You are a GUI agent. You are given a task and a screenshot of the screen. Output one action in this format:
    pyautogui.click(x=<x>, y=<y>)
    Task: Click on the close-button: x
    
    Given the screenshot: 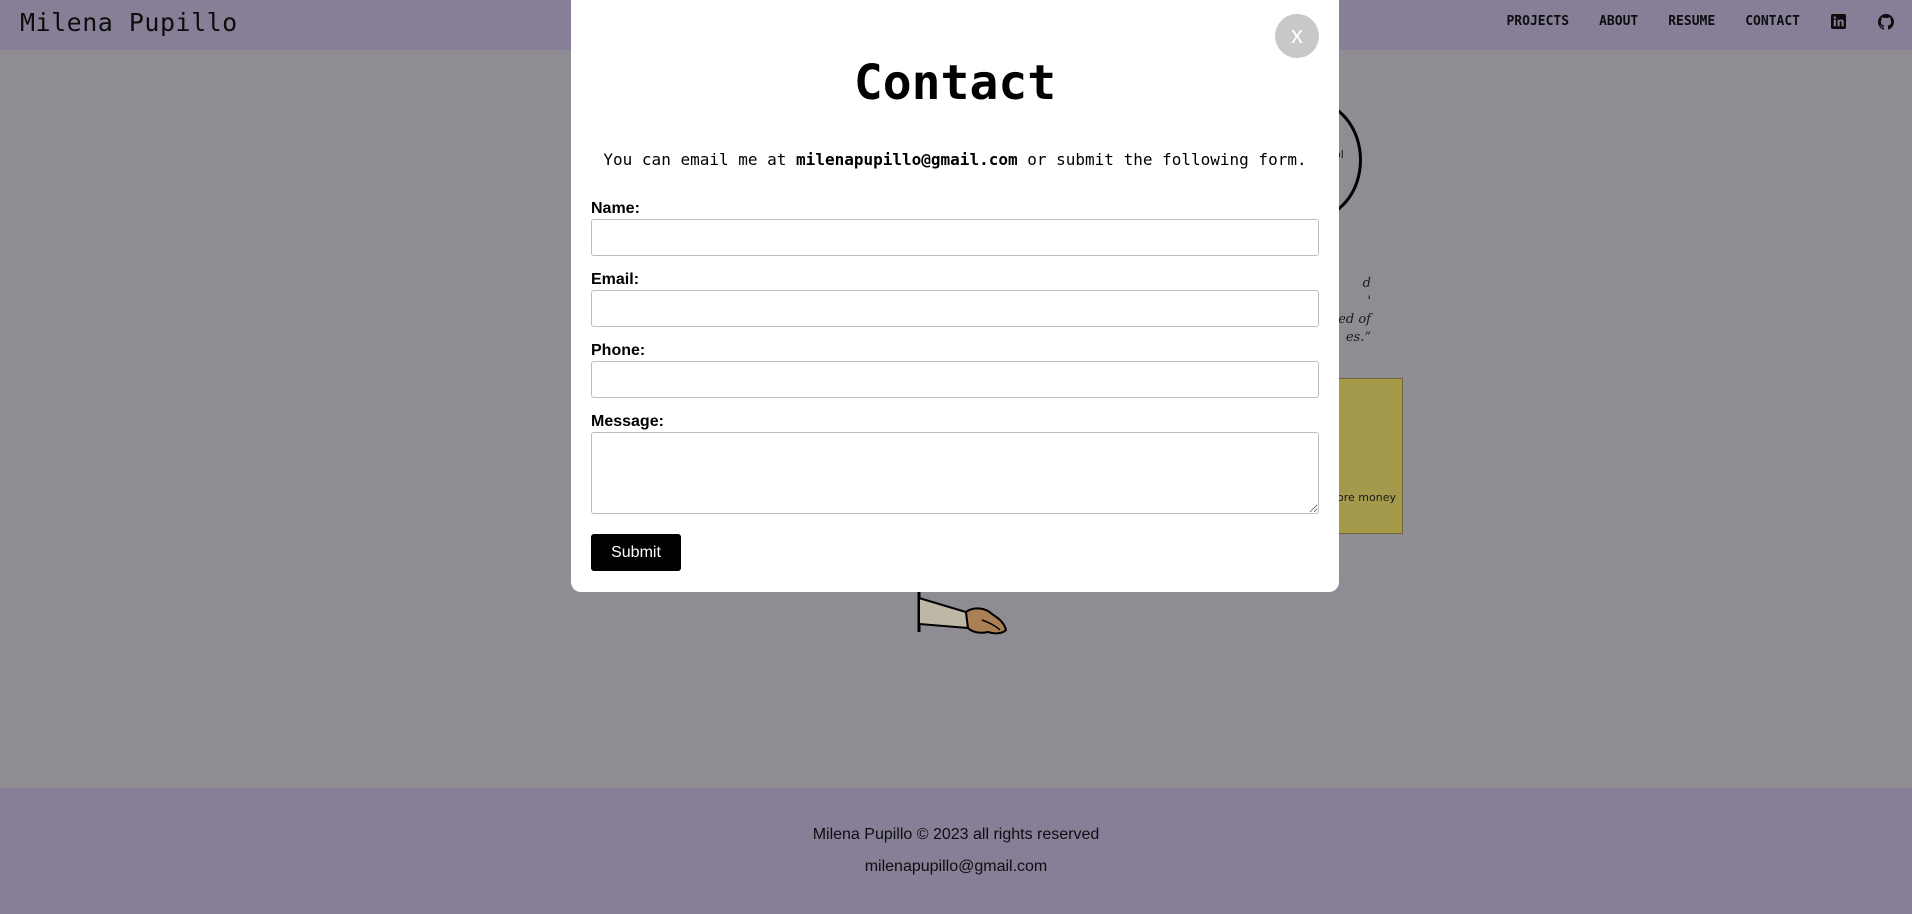 What is the action you would take?
    pyautogui.click(x=1297, y=36)
    